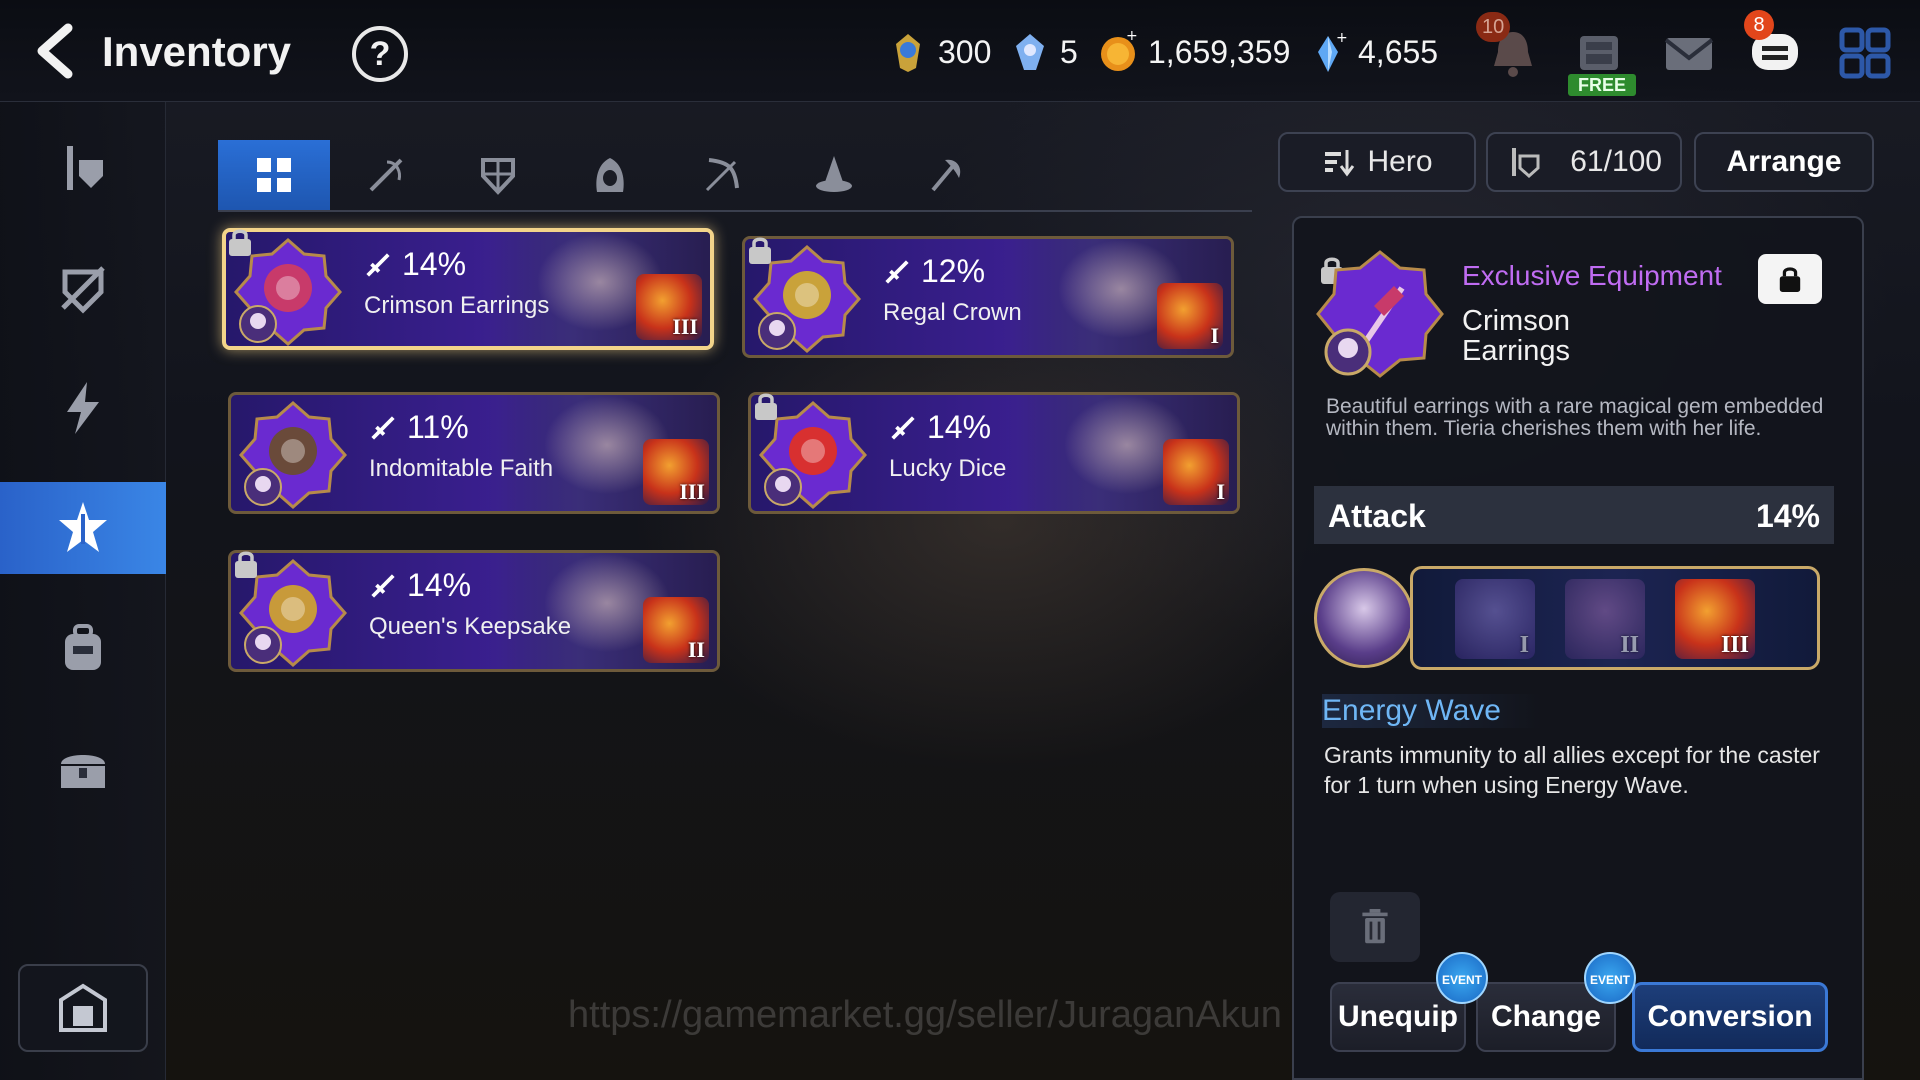 This screenshot has width=1920, height=1080. Describe the element at coordinates (1610, 978) in the screenshot. I see `event-badge-change: EVENT` at that location.